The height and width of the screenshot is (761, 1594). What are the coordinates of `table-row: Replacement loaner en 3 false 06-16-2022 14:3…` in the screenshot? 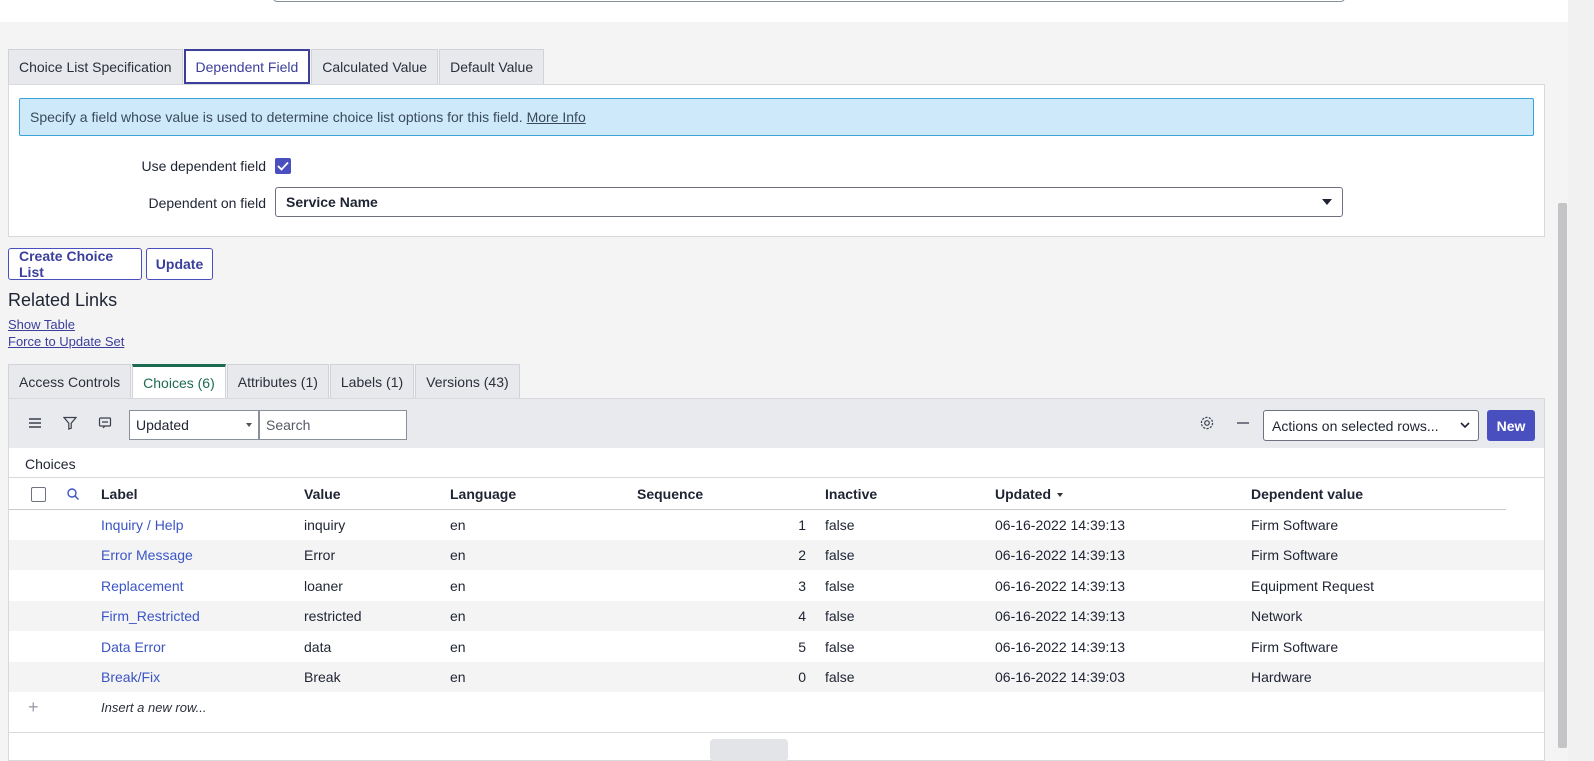 It's located at (776, 586).